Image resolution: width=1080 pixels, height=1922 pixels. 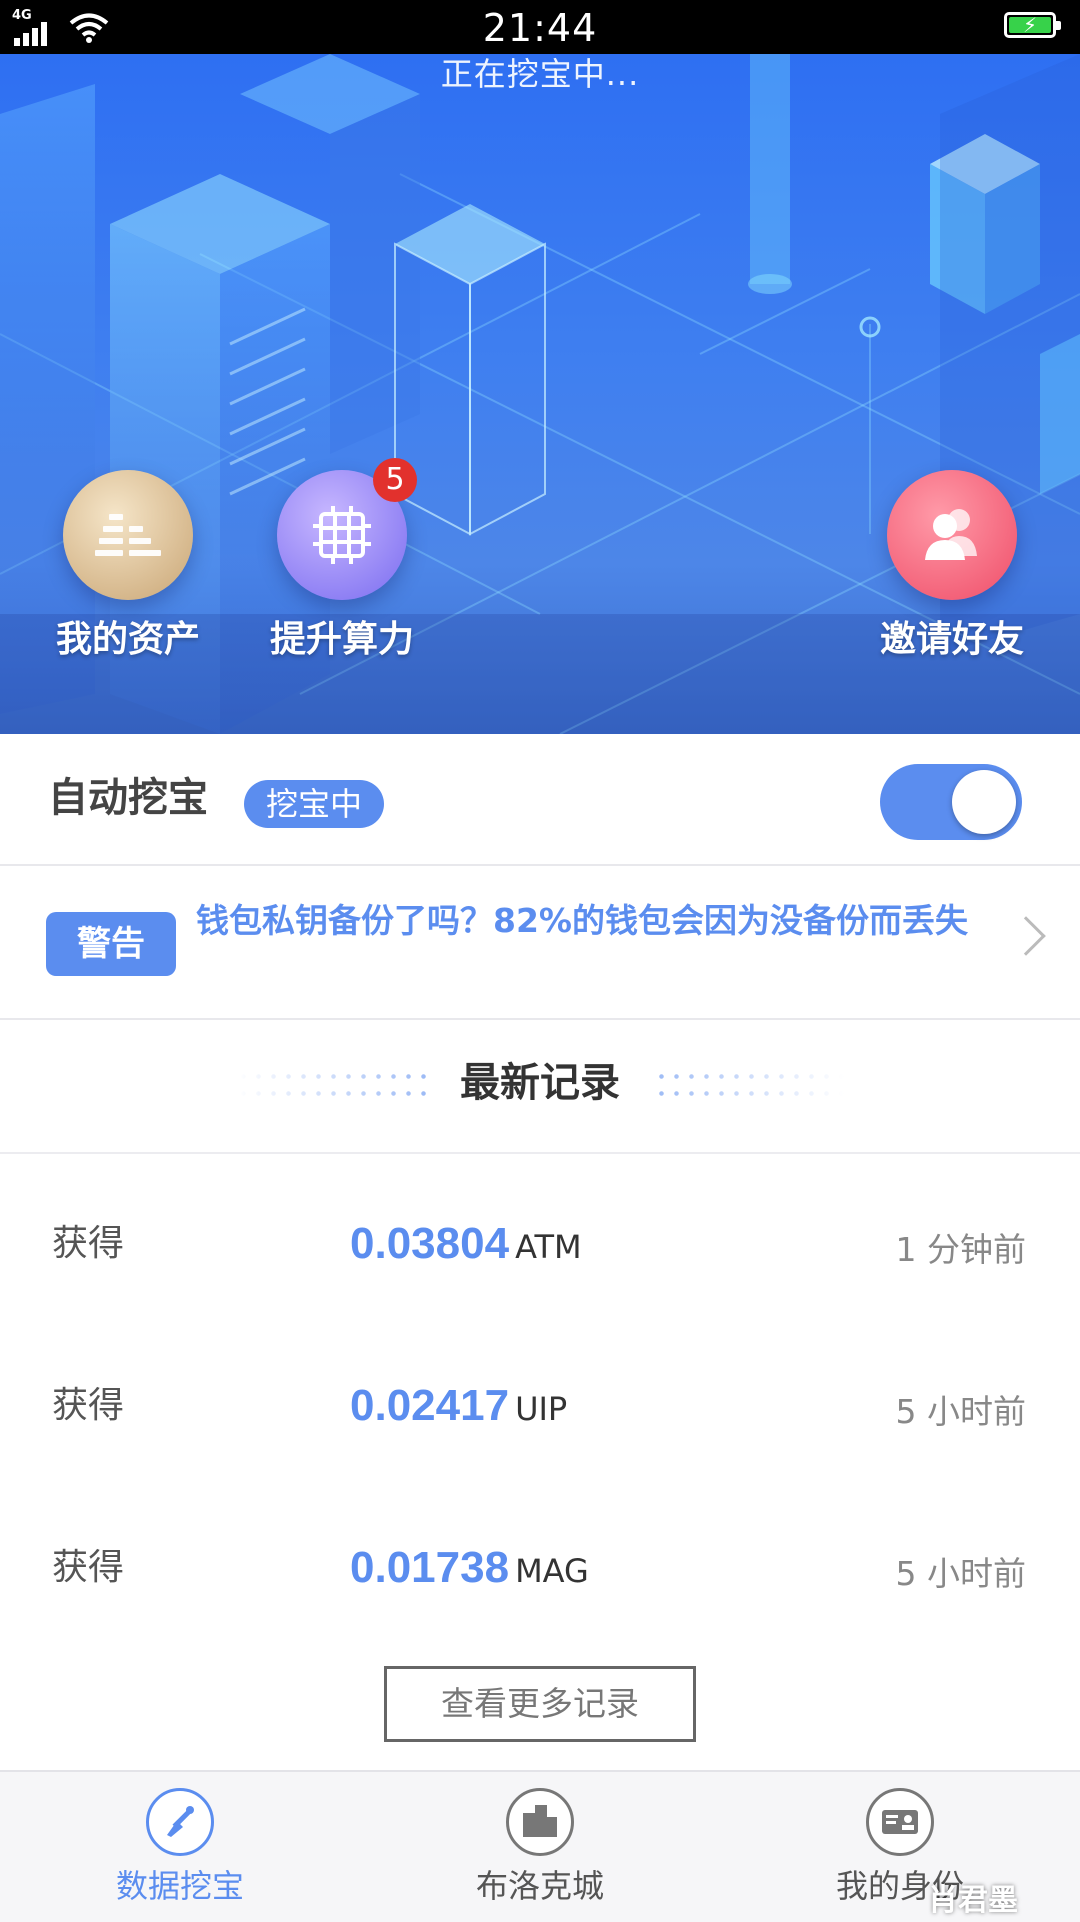 I want to click on warning-banner: 警告 钱包私钥备份了吗？82%的钱包会因为没备份而丢失, so click(x=540, y=943).